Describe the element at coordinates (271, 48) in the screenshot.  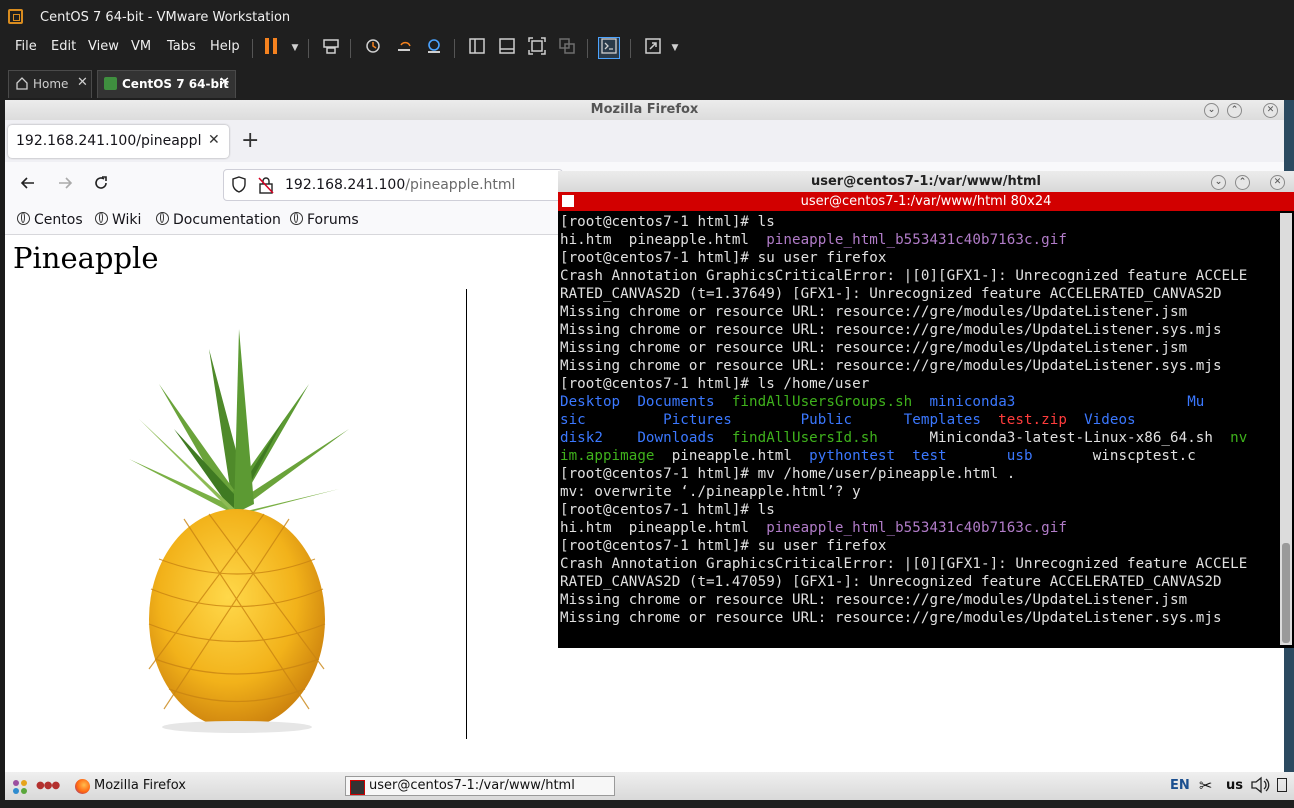
I see `pause-icon` at that location.